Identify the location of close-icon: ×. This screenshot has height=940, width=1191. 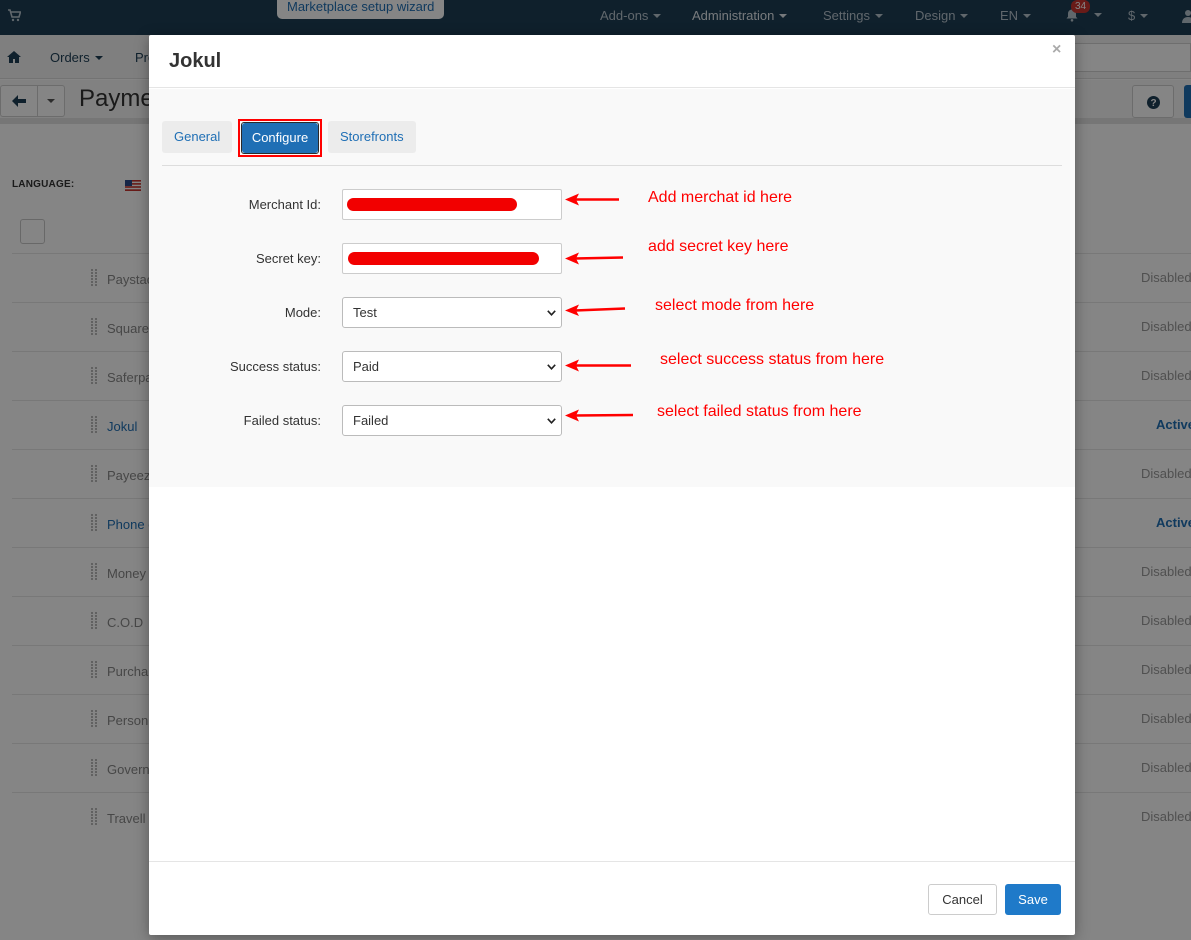
(1056, 50).